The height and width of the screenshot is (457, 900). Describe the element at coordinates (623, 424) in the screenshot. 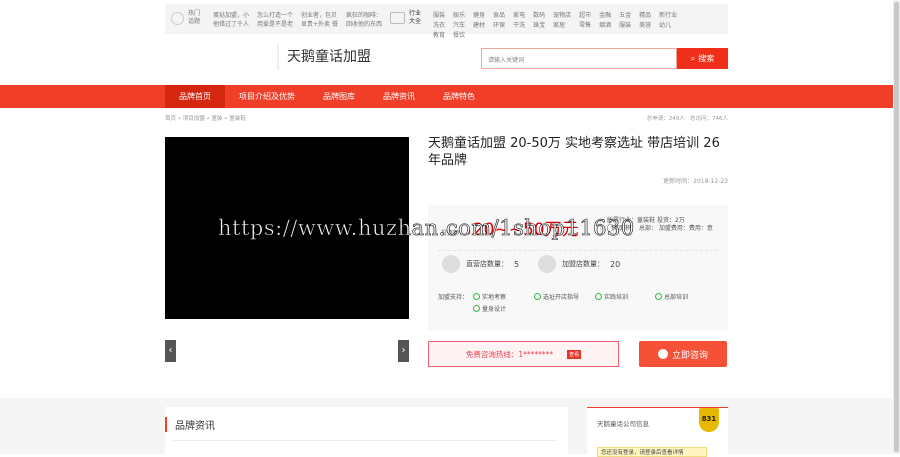

I see `company-title: 天鹅童话公司信息` at that location.